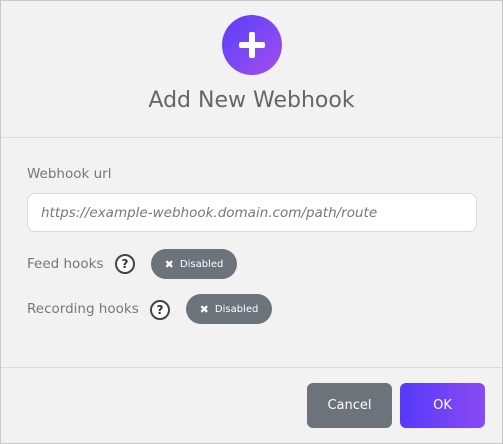 The image size is (503, 444). I want to click on recording-hooks-label: Recording hooks, so click(83, 309).